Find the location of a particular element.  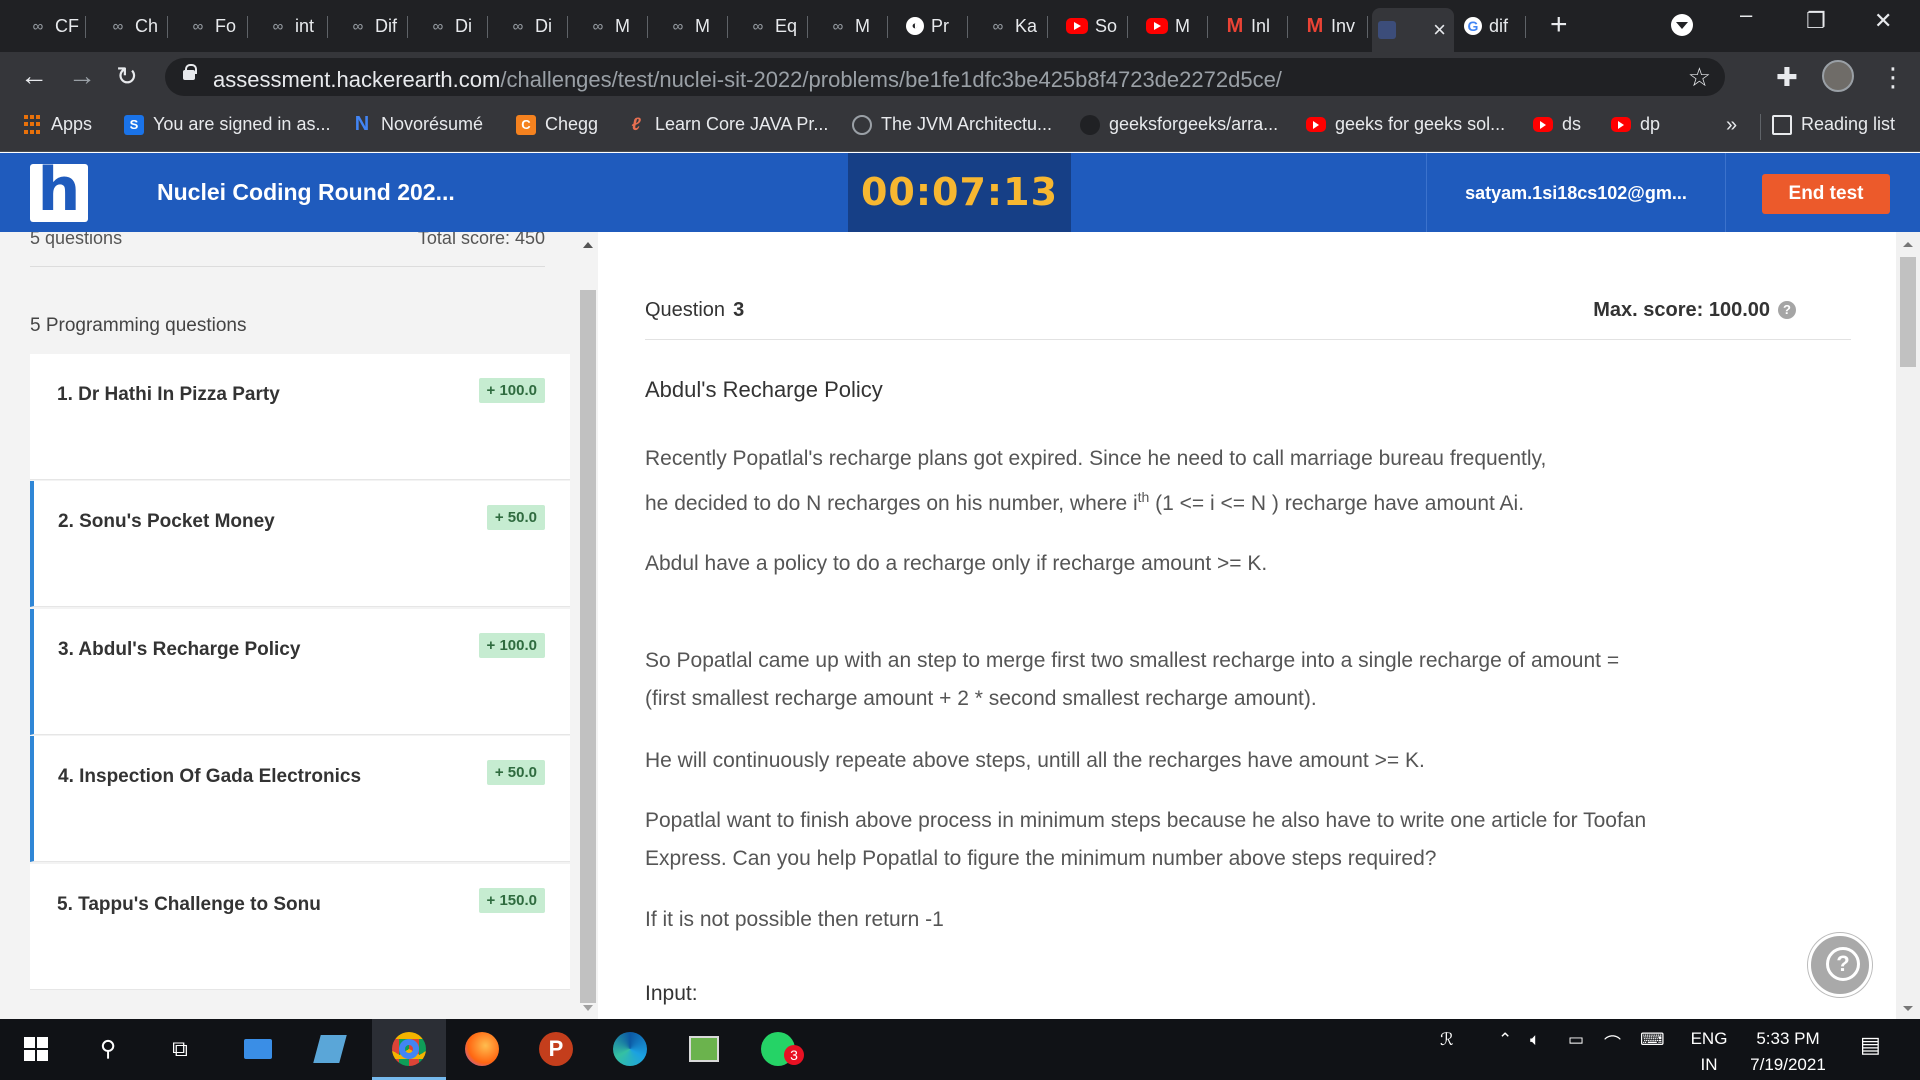

bookmark-item: C Chegg is located at coordinates (557, 124).